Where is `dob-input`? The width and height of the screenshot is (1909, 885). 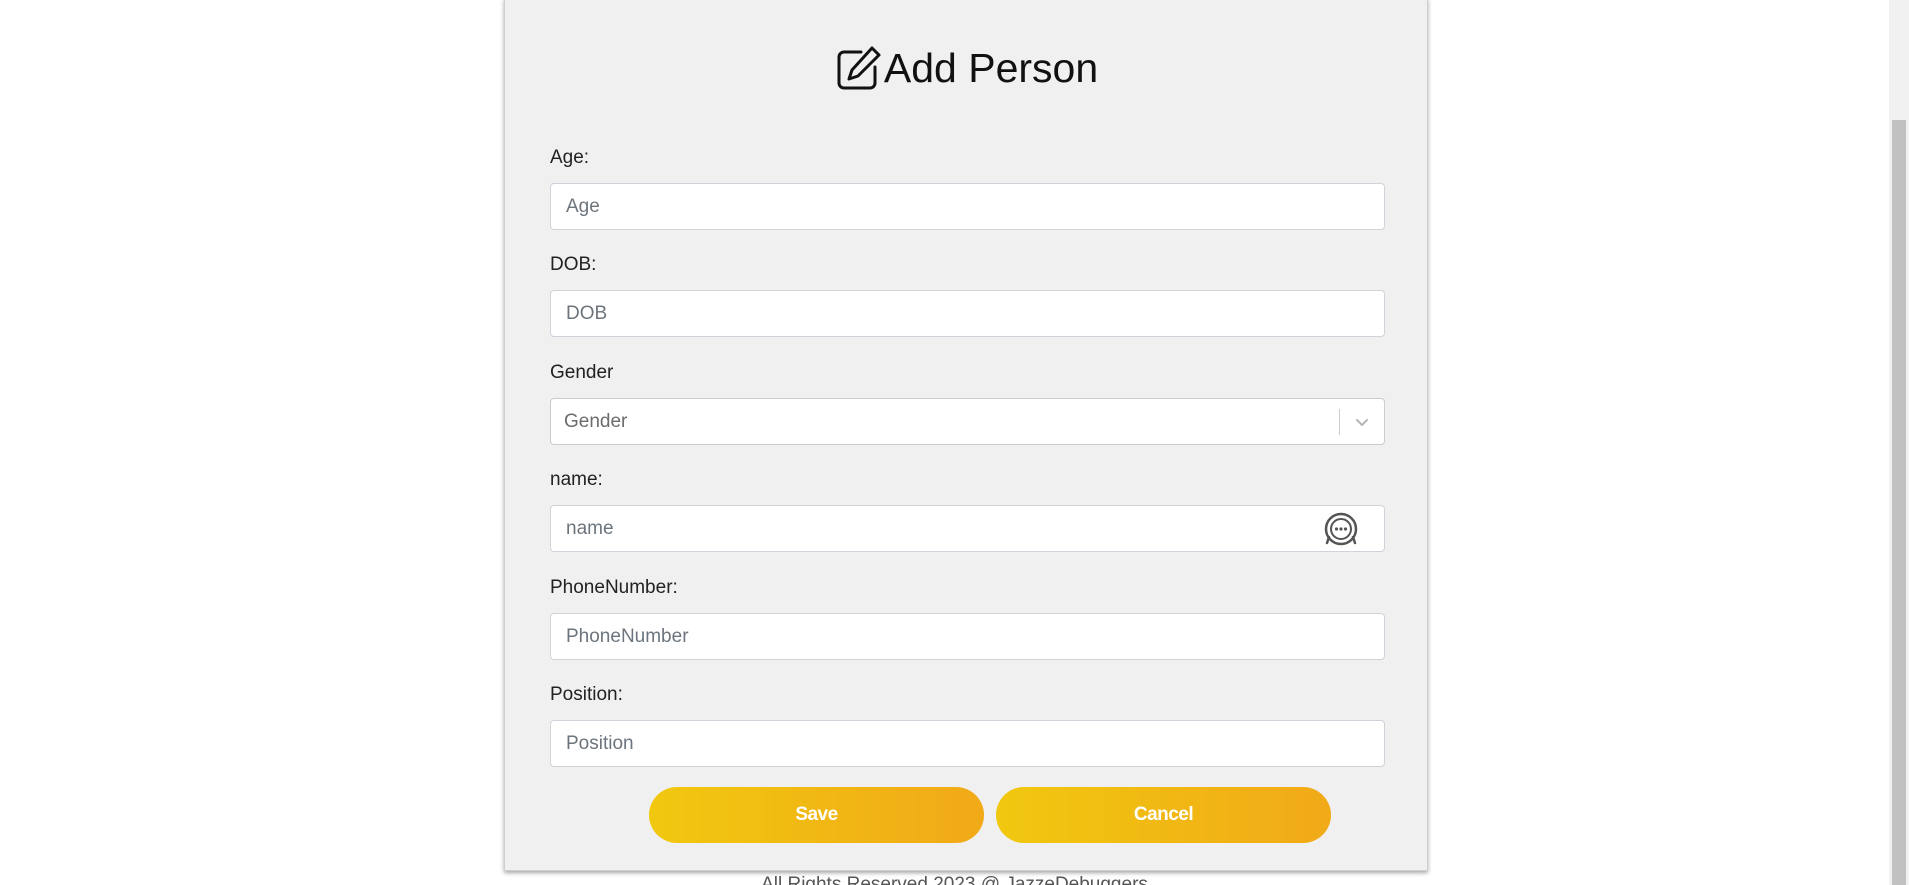 dob-input is located at coordinates (967, 313).